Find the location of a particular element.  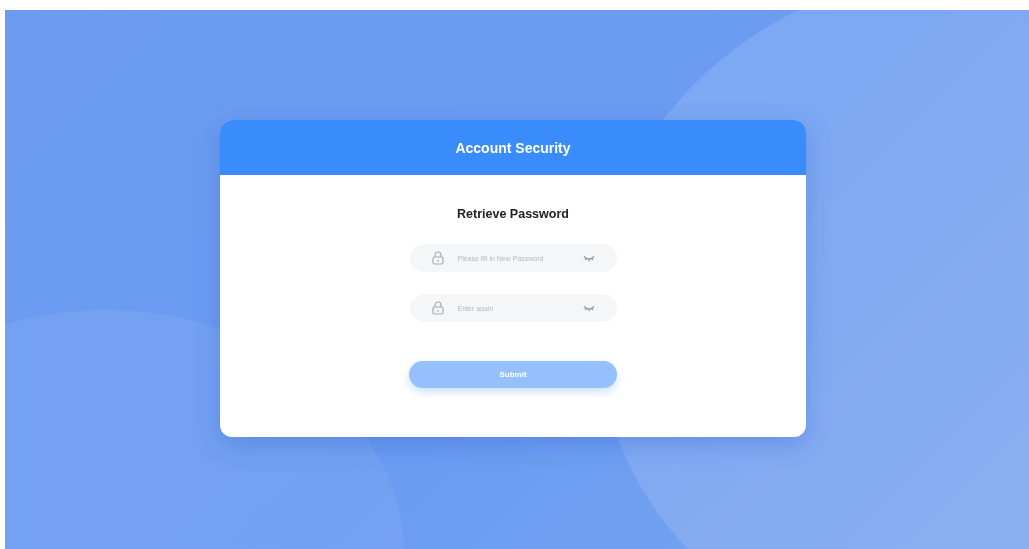

form-heading: Retrieve Password is located at coordinates (513, 214).